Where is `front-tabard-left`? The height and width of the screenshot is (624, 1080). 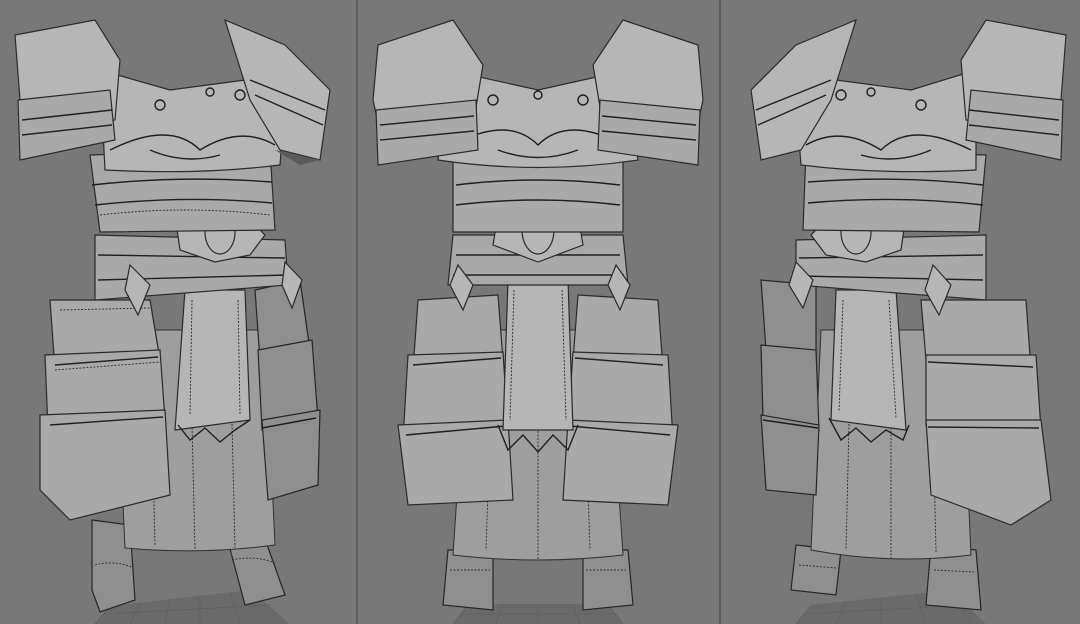 front-tabard-left is located at coordinates (212, 366).